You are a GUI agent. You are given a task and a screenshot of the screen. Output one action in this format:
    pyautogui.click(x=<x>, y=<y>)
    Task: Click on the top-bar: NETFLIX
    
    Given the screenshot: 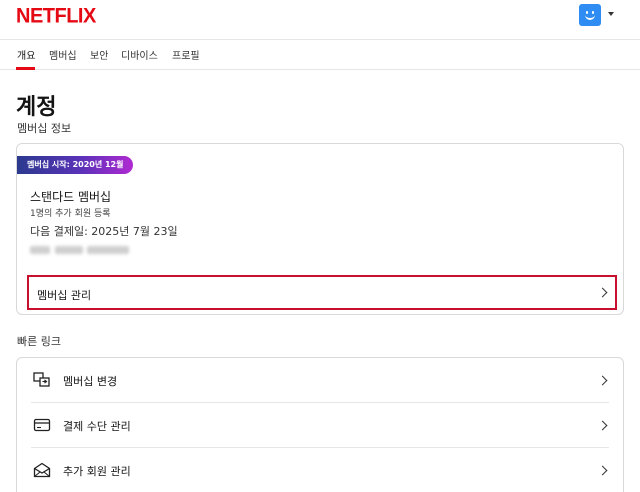 What is the action you would take?
    pyautogui.click(x=320, y=20)
    